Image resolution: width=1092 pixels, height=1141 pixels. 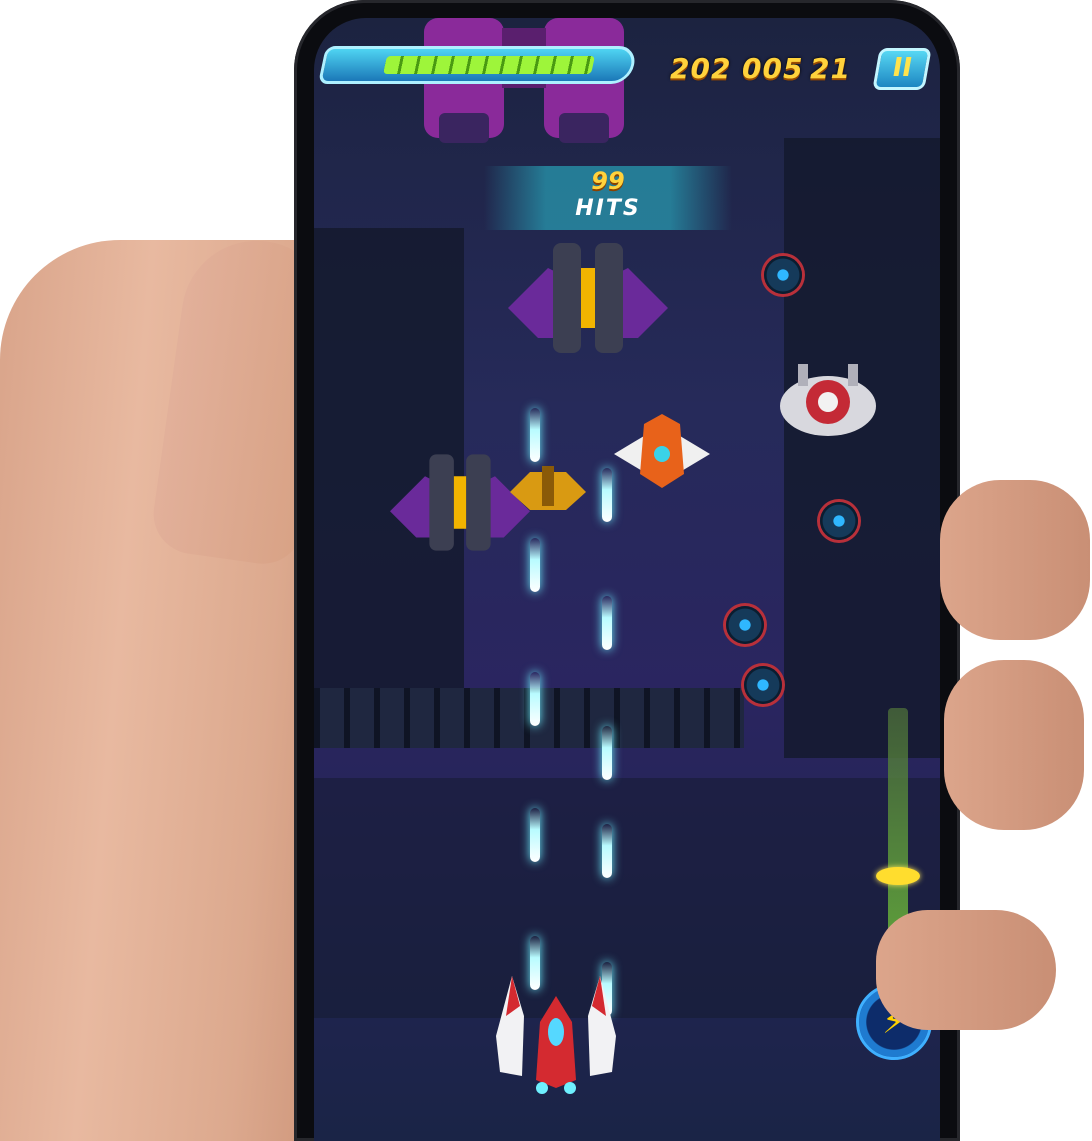 What do you see at coordinates (608, 208) in the screenshot?
I see `combo-label: HITS` at bounding box center [608, 208].